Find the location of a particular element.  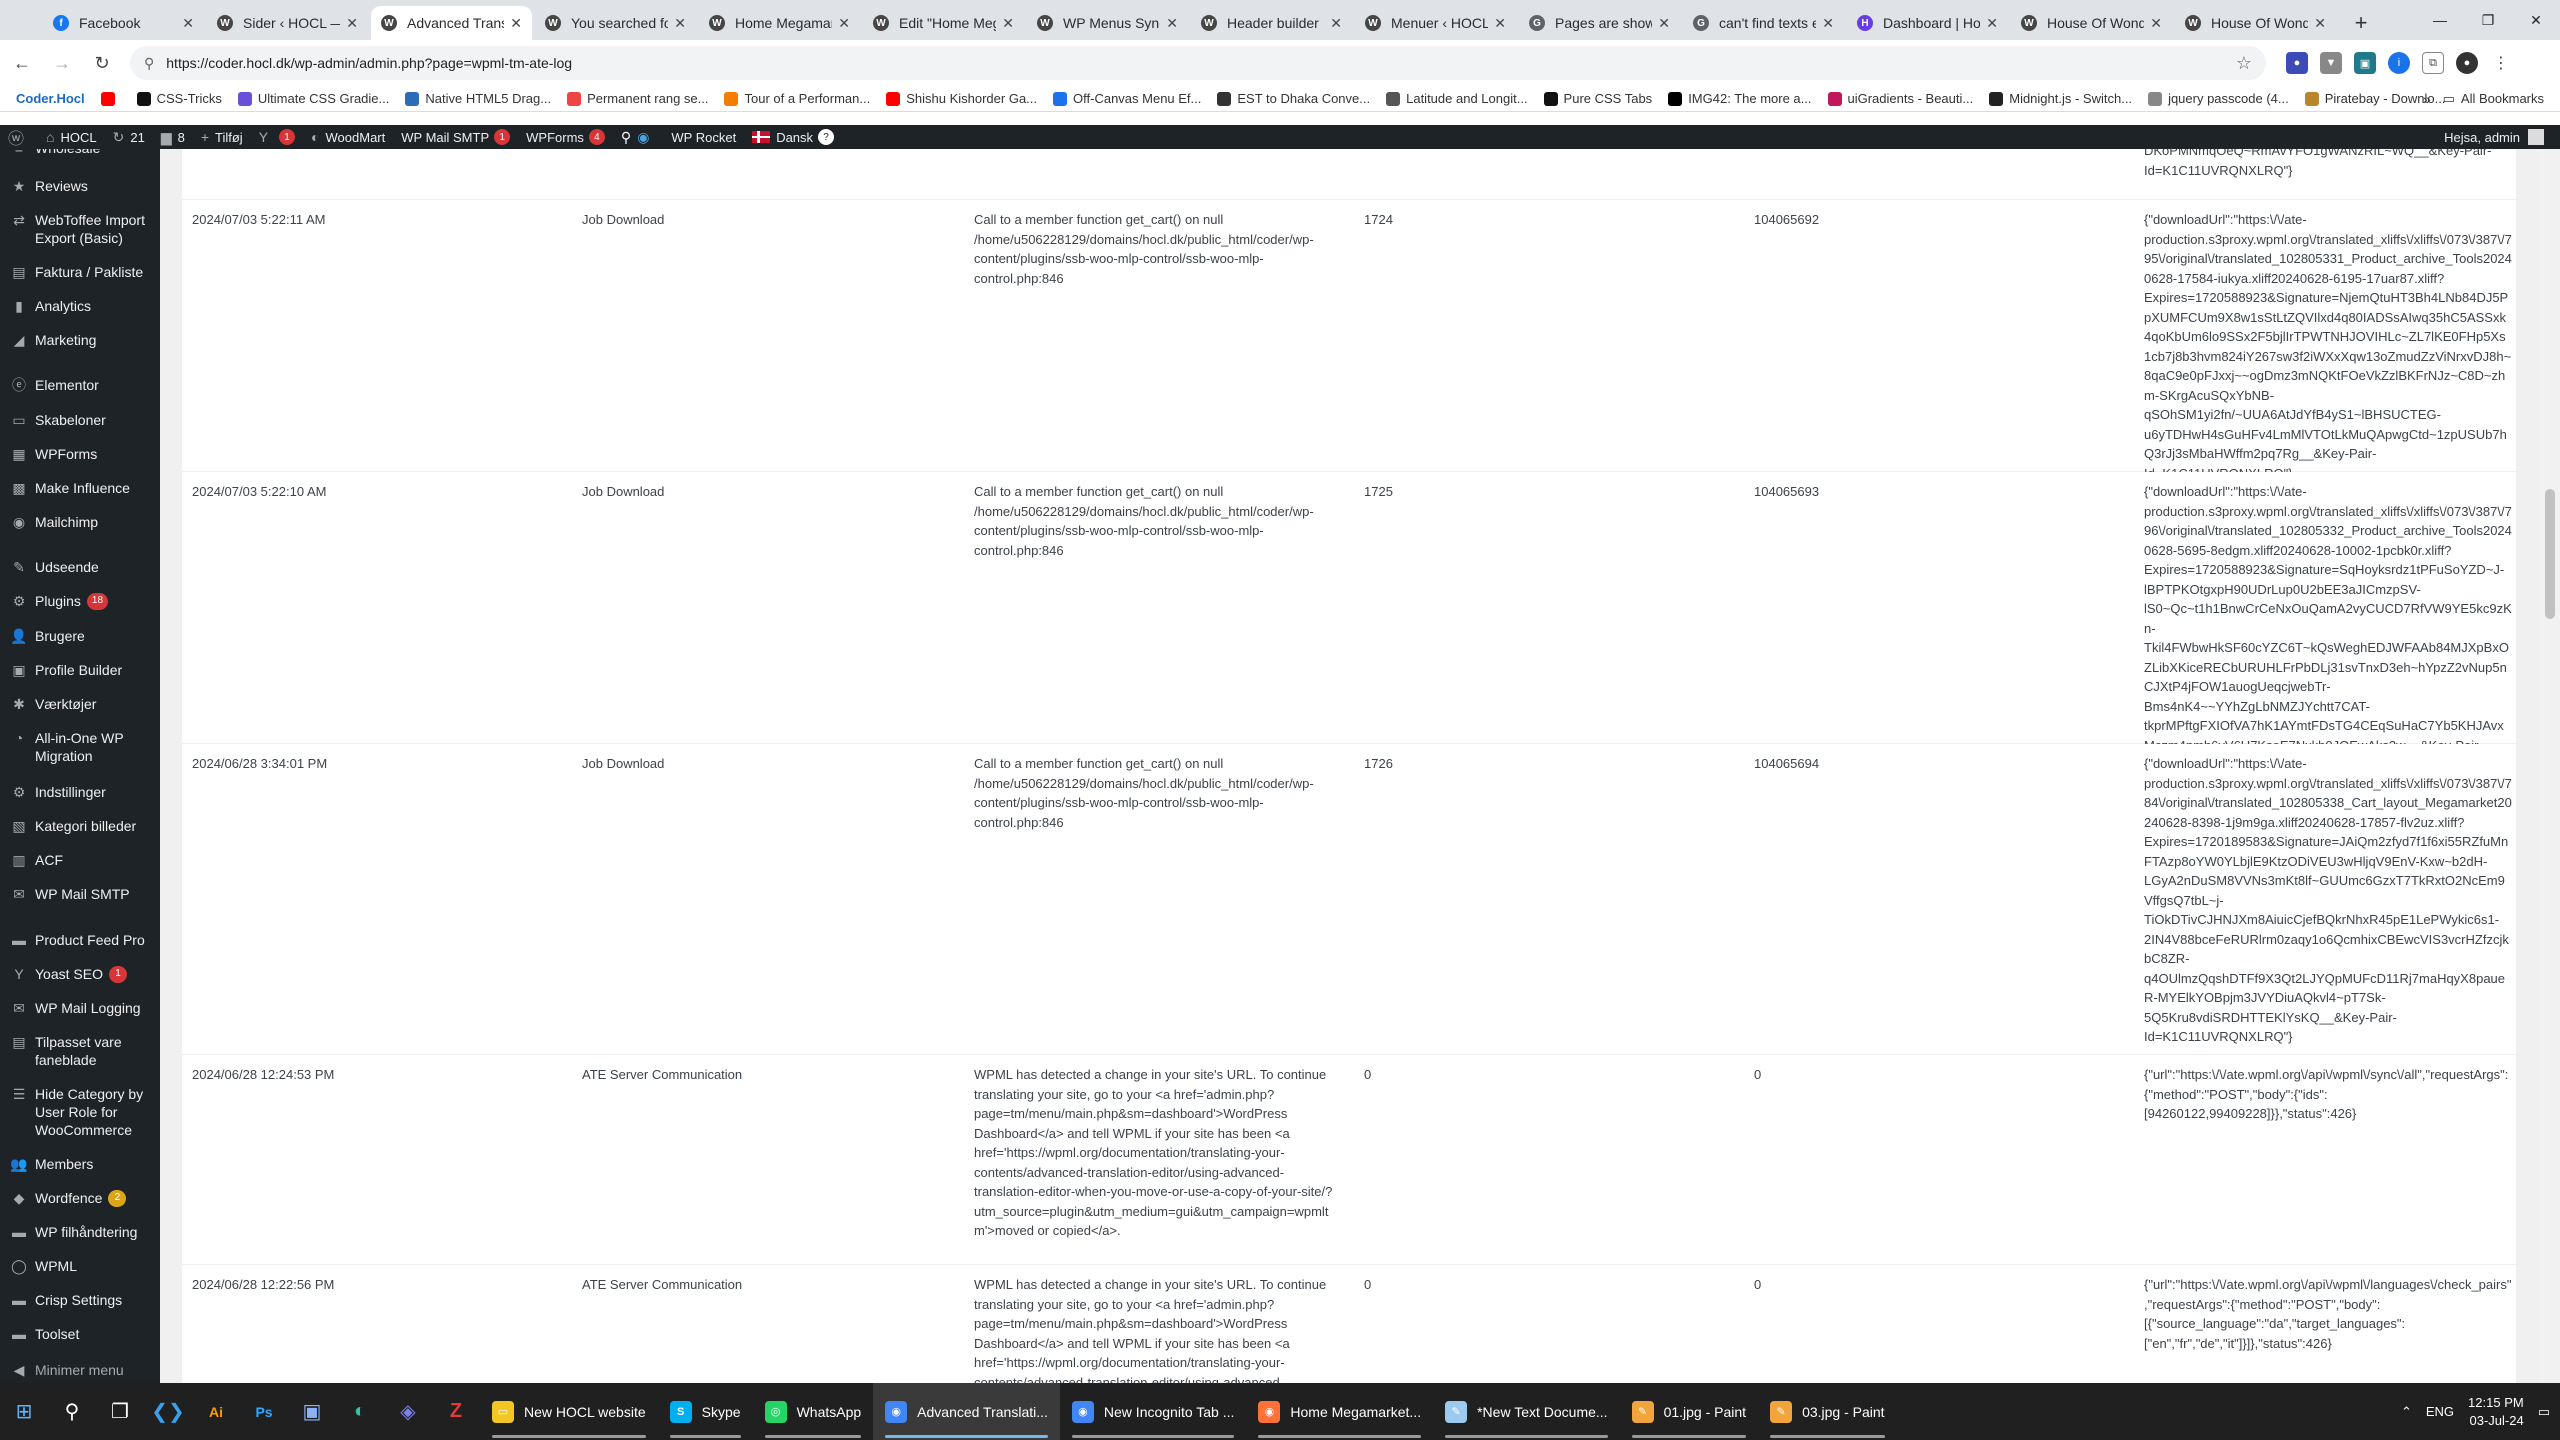

browser-tab: Gcan't find texts e ✕ is located at coordinates (1763, 23).